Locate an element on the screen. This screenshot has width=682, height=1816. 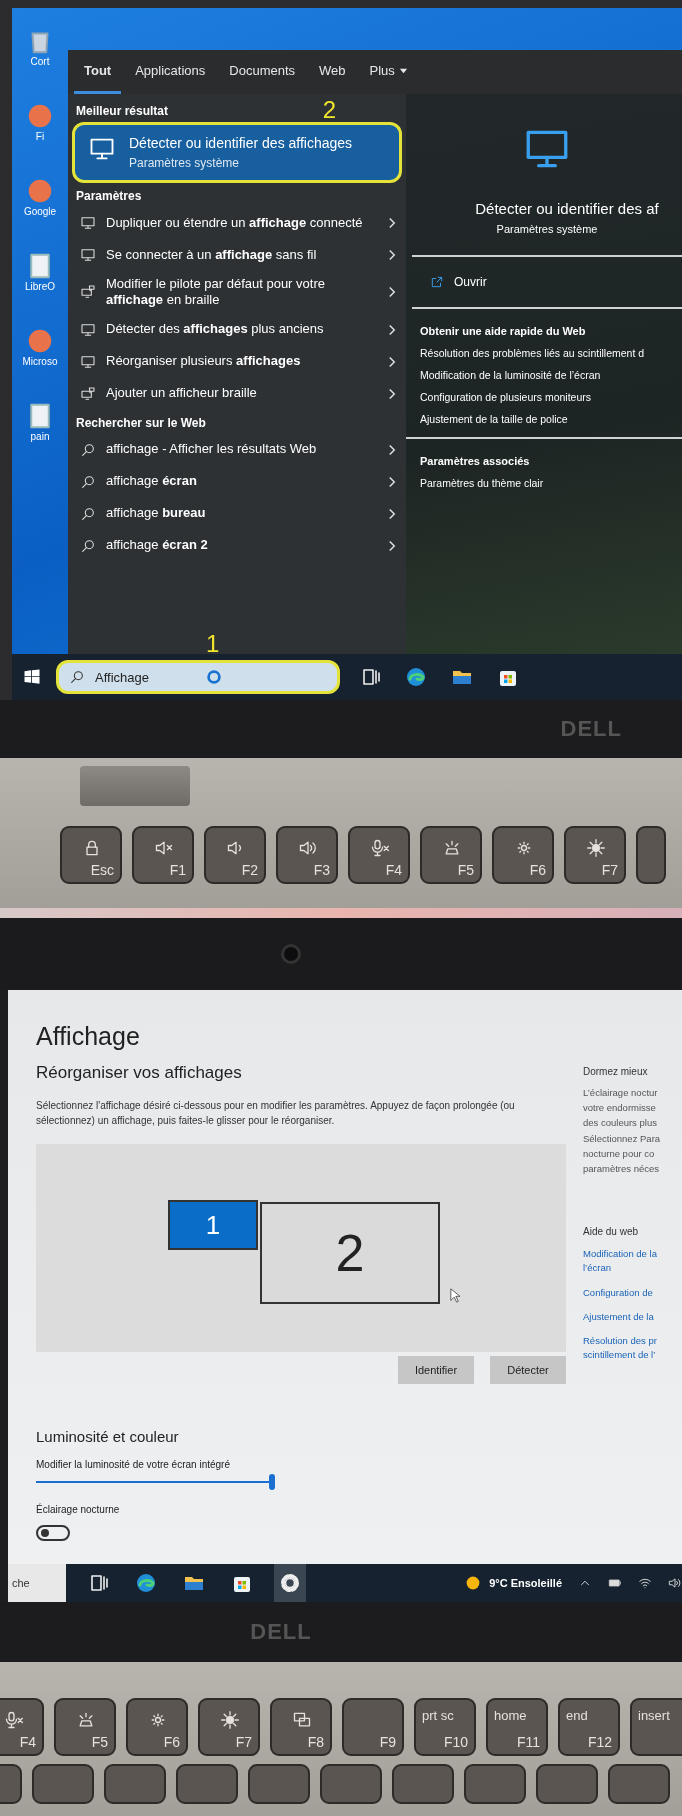
search-result: Réorganiser plusieurs affichages is located at coordinates (237, 361).